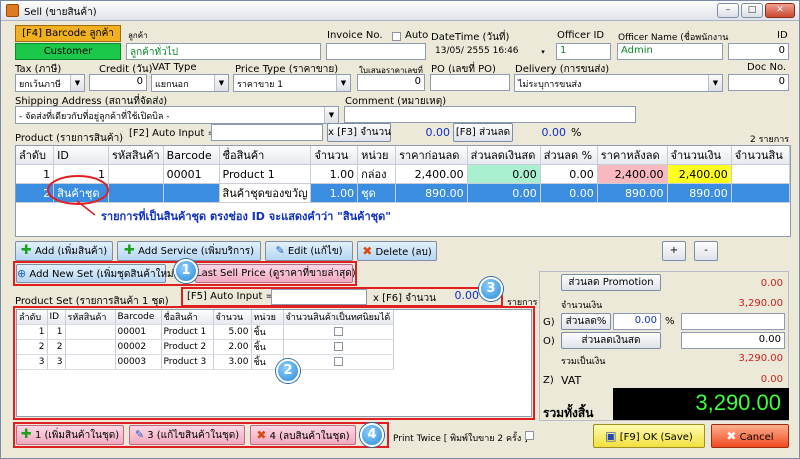 The image size is (800, 459). I want to click on f3-quantity-value: 0.00, so click(423, 132).